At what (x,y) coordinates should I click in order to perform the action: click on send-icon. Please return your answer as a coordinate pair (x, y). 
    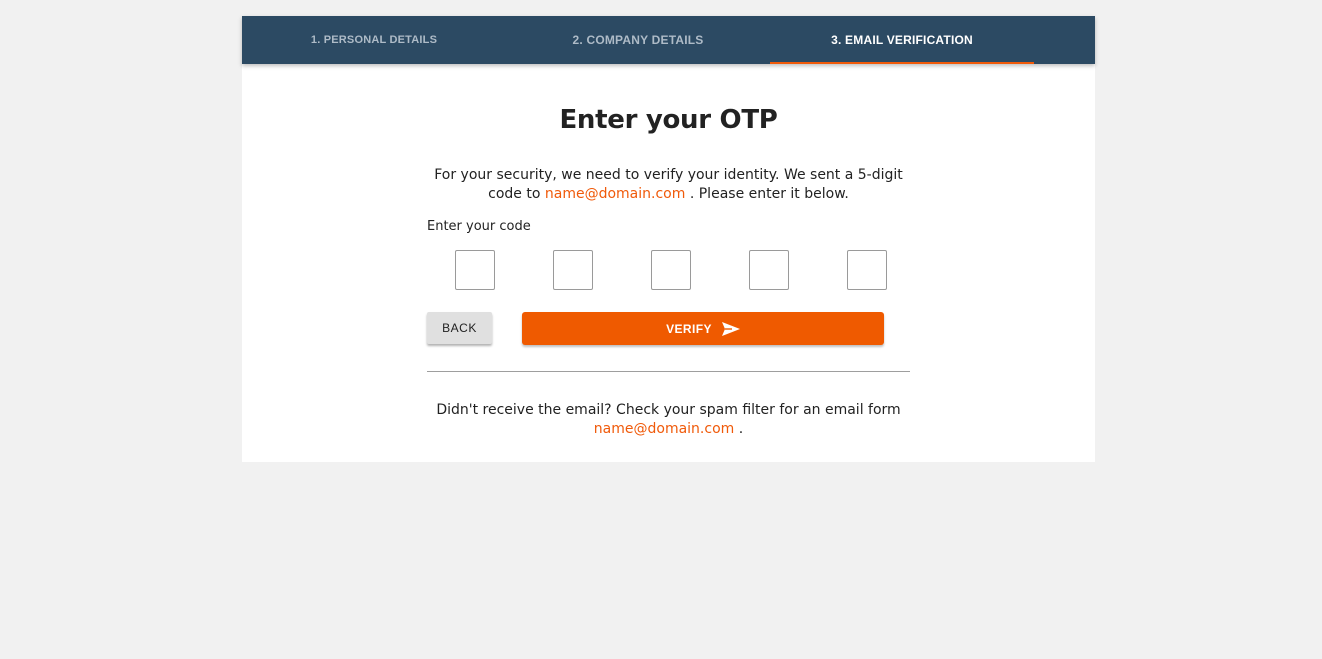
    Looking at the image, I should click on (730, 328).